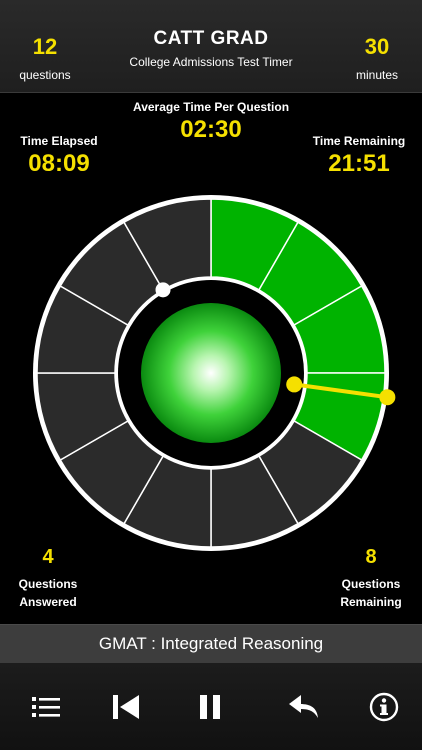 Image resolution: width=422 pixels, height=750 pixels. What do you see at coordinates (377, 75) in the screenshot?
I see `minutes-label: minutes` at bounding box center [377, 75].